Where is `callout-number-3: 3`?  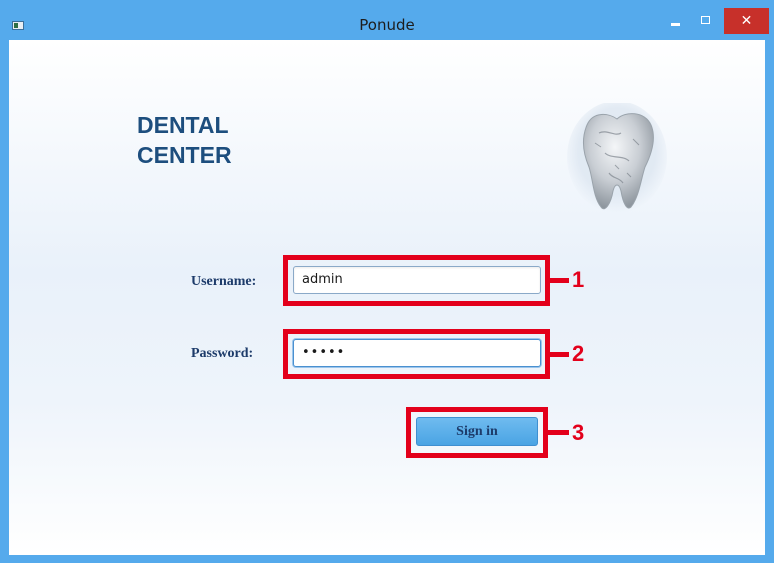 callout-number-3: 3 is located at coordinates (578, 432).